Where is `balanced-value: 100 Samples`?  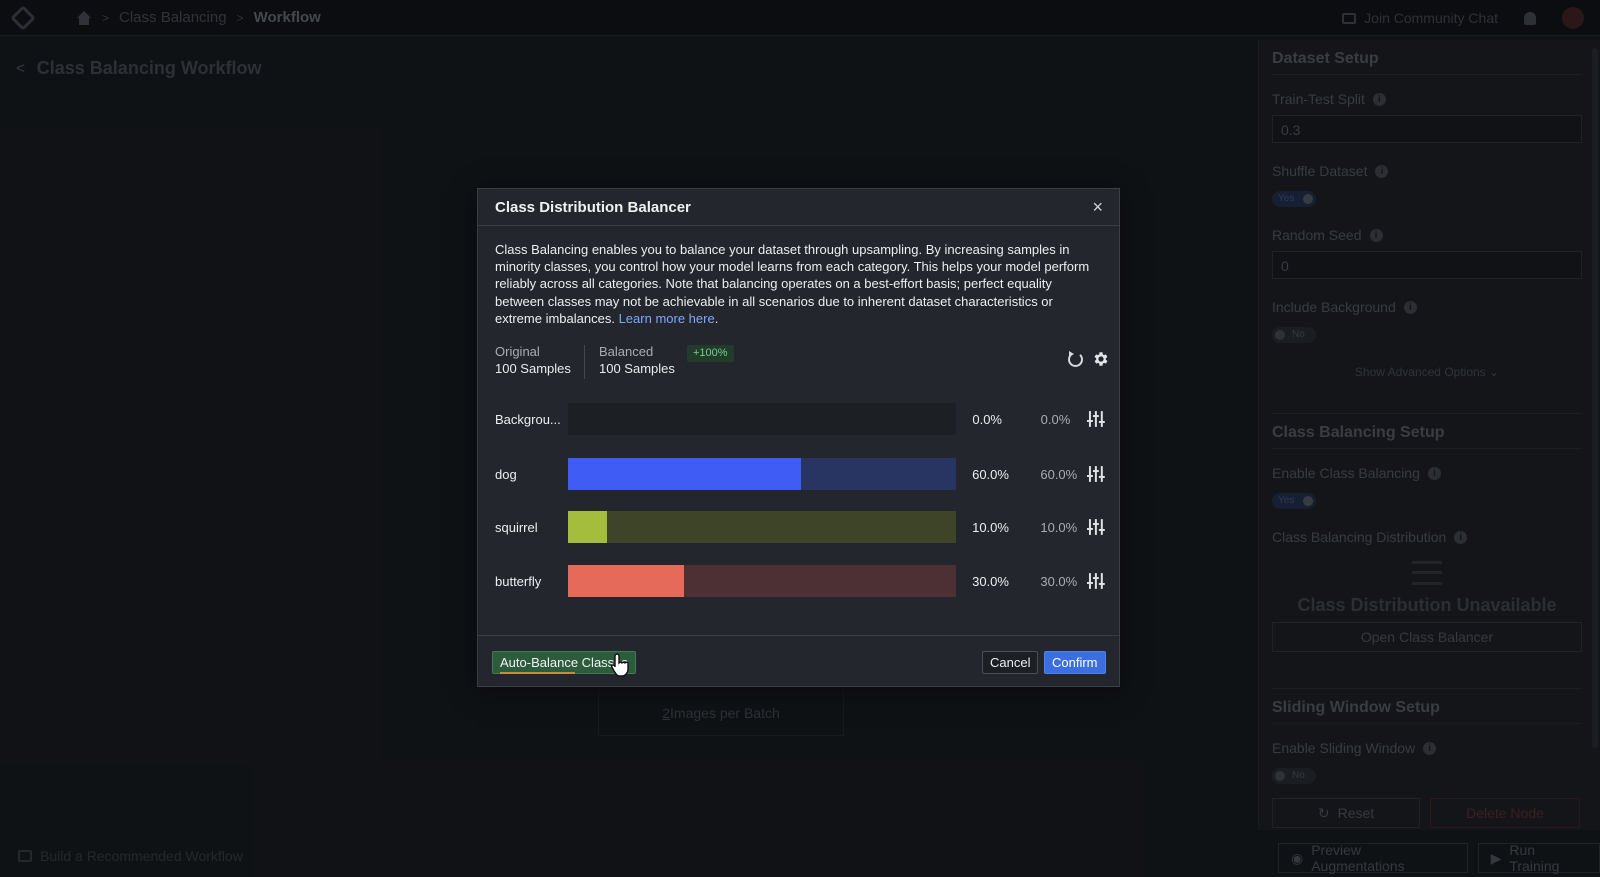 balanced-value: 100 Samples is located at coordinates (637, 368).